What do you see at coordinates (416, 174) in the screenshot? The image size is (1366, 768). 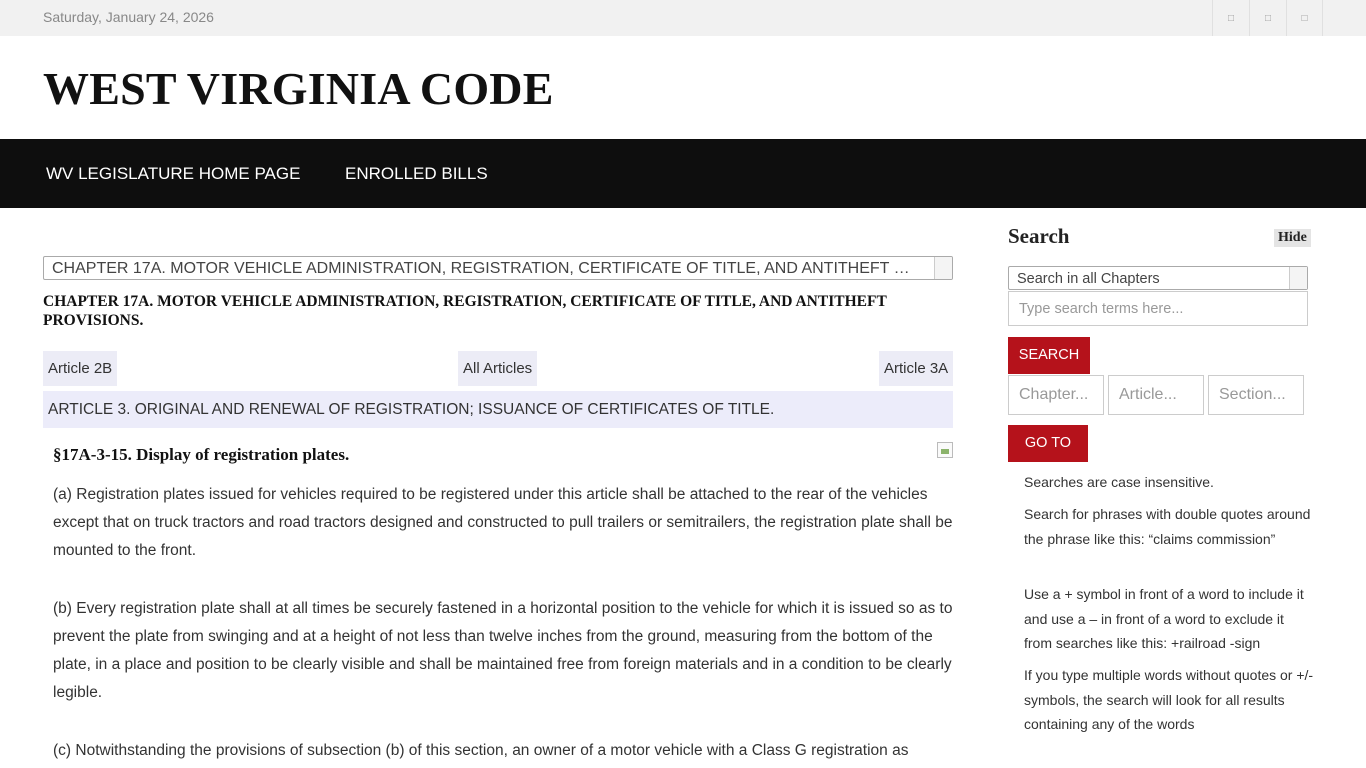 I see `nav-enrolled-bills: ENROLLED BILLS` at bounding box center [416, 174].